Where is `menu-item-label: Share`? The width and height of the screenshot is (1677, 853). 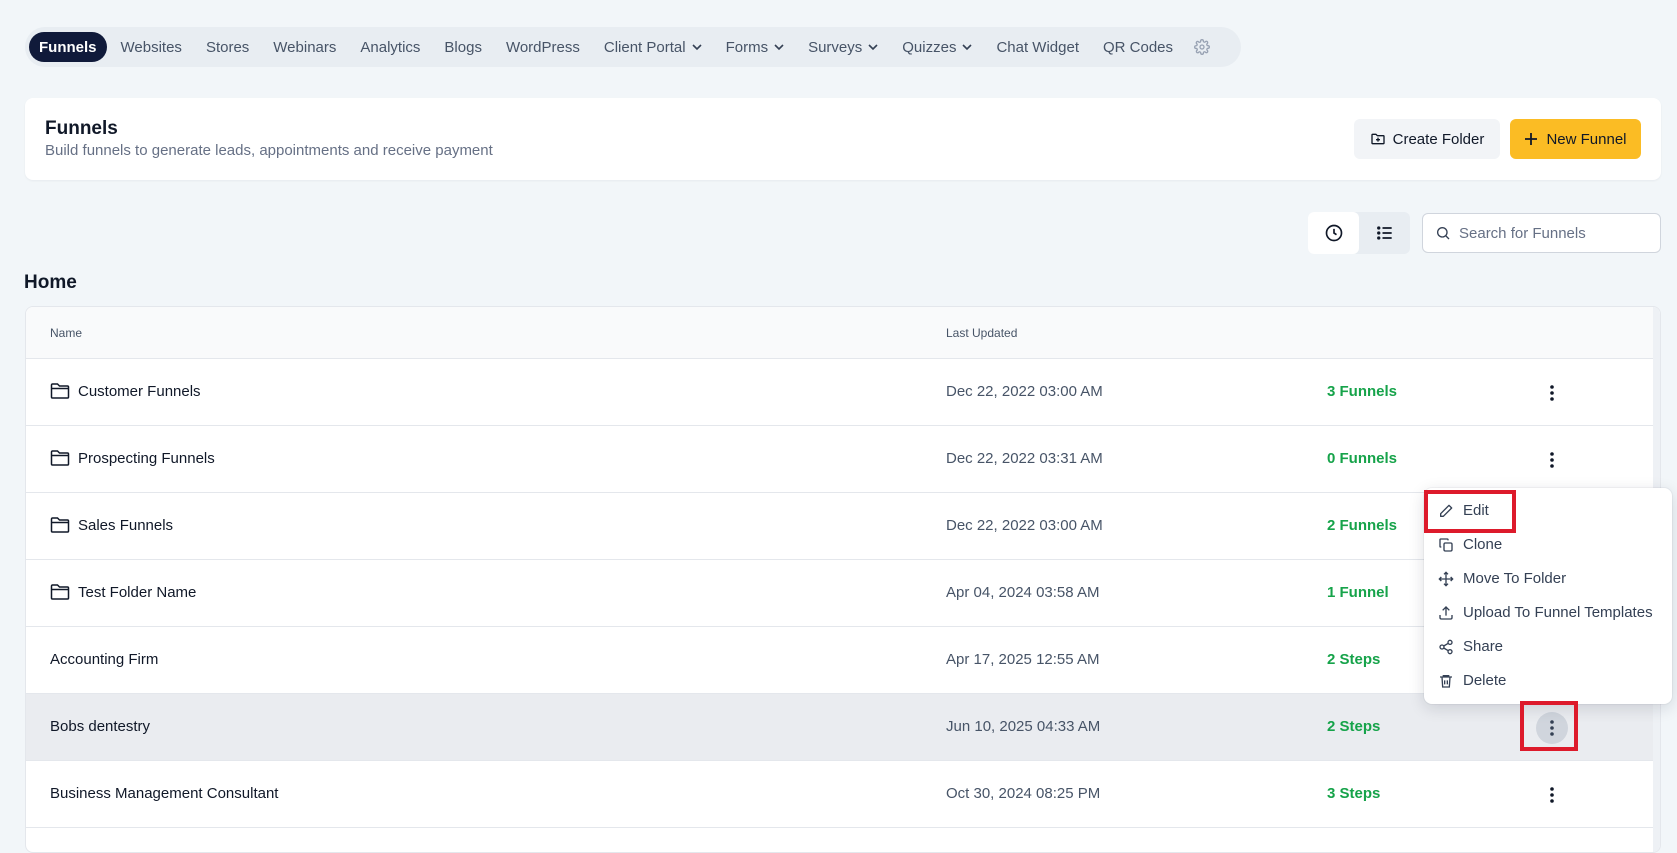
menu-item-label: Share is located at coordinates (1483, 646).